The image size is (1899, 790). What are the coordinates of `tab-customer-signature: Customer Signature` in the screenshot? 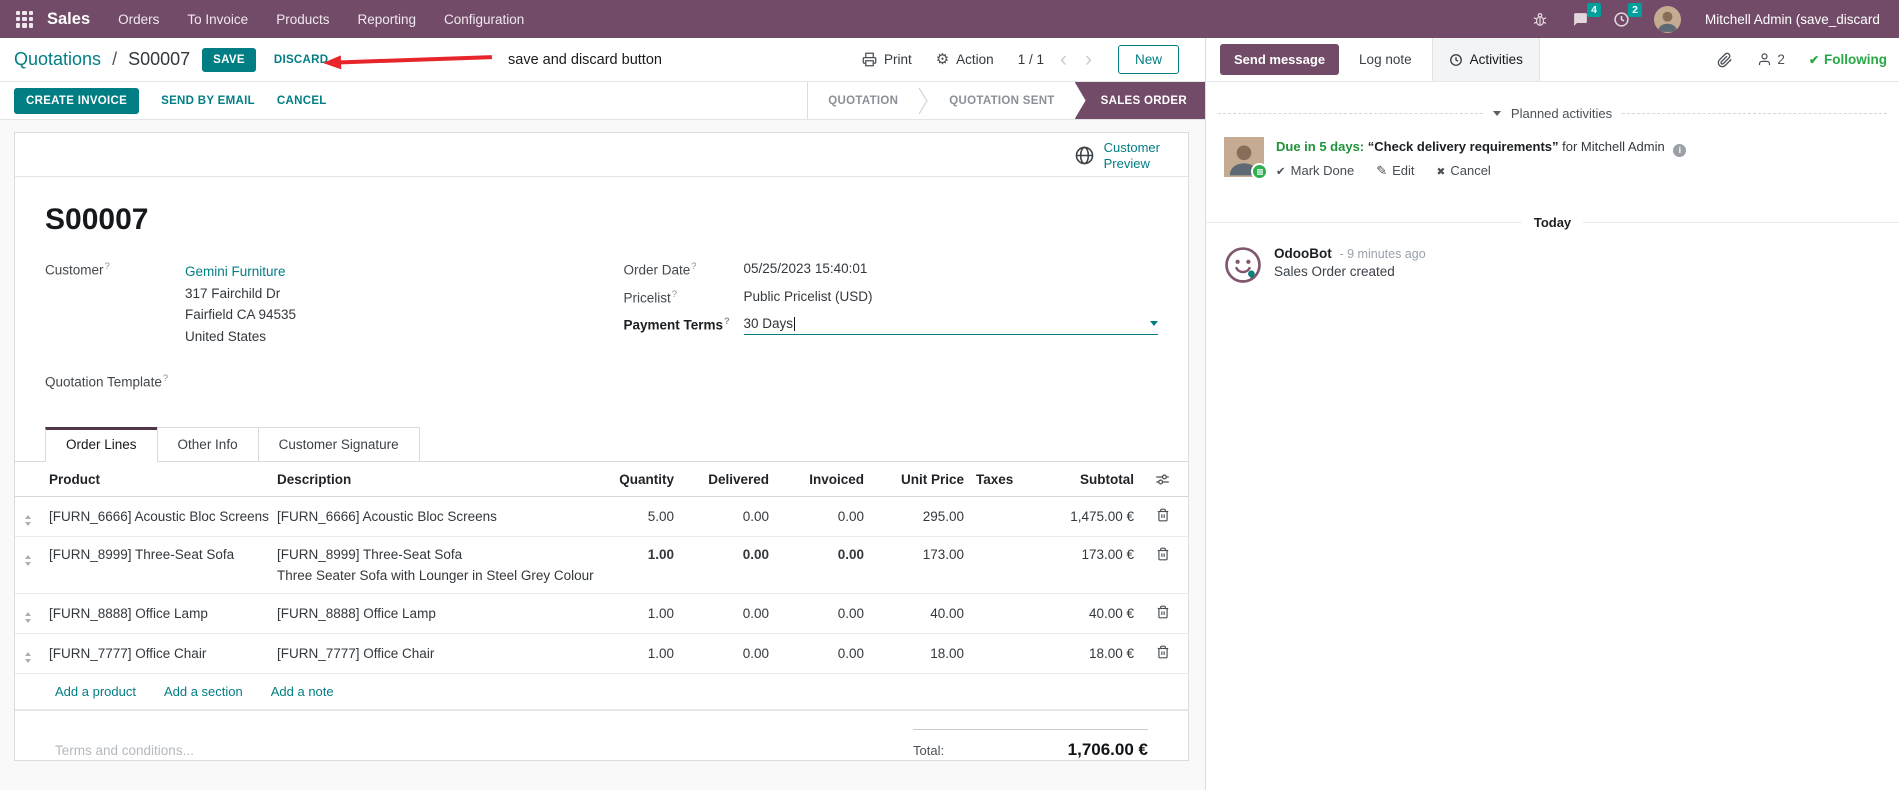 It's located at (338, 444).